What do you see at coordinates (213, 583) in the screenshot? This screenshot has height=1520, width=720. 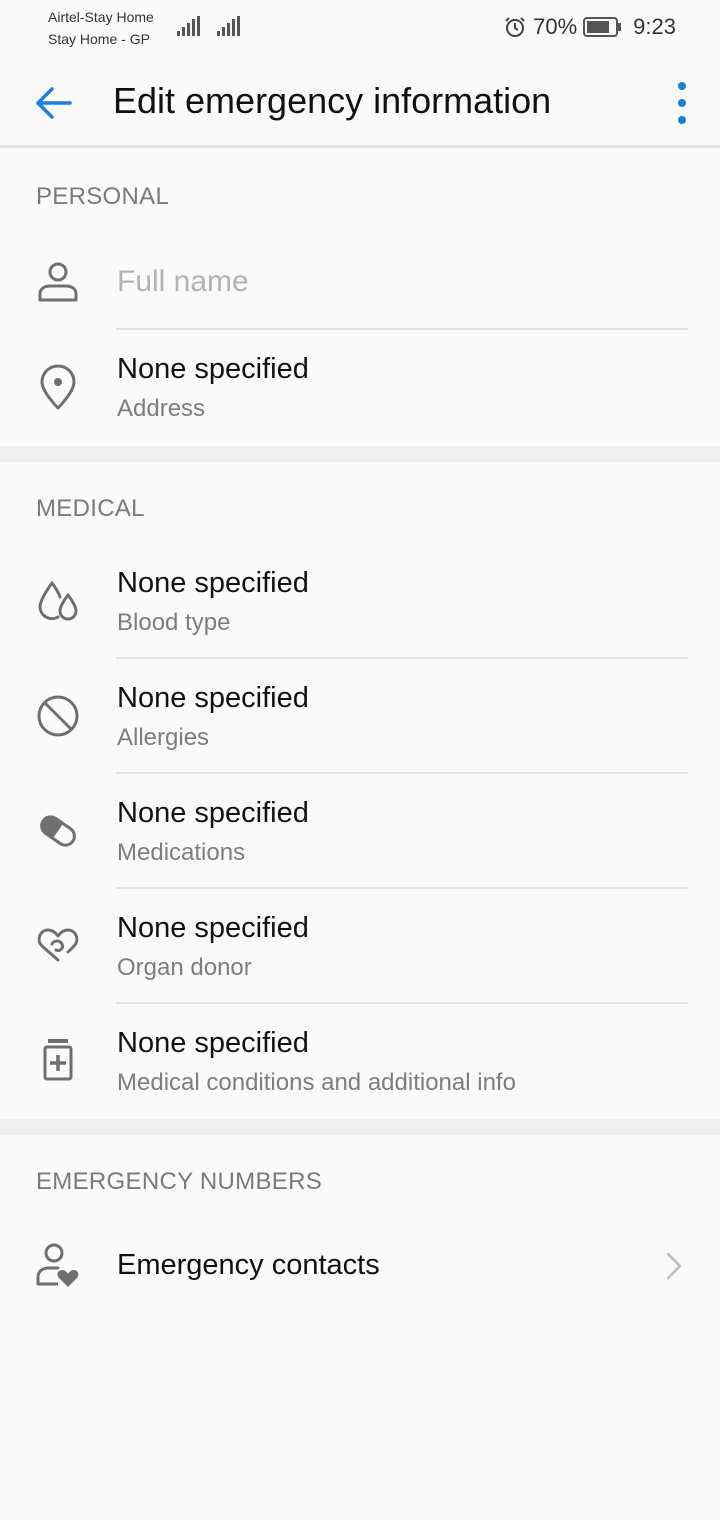 I see `blood-type-value: None specified` at bounding box center [213, 583].